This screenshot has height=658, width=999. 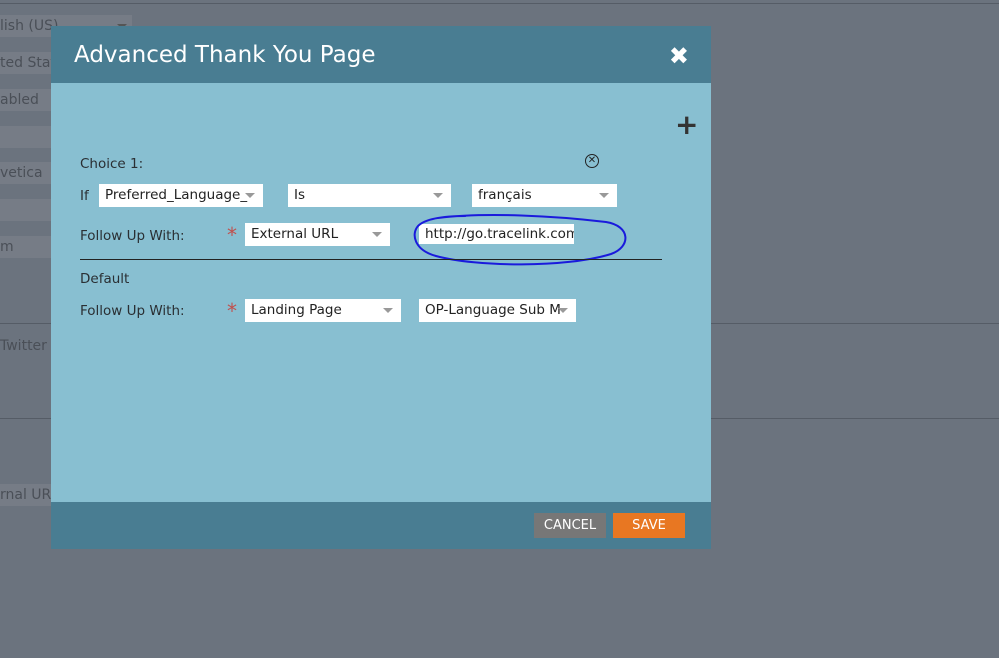 What do you see at coordinates (132, 236) in the screenshot?
I see `follow-up-label: Follow Up With:` at bounding box center [132, 236].